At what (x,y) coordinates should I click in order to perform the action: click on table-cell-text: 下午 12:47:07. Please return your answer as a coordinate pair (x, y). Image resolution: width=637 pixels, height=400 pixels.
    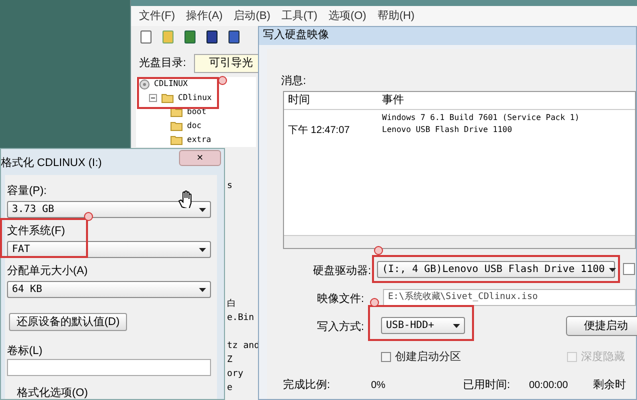
    Looking at the image, I should click on (319, 131).